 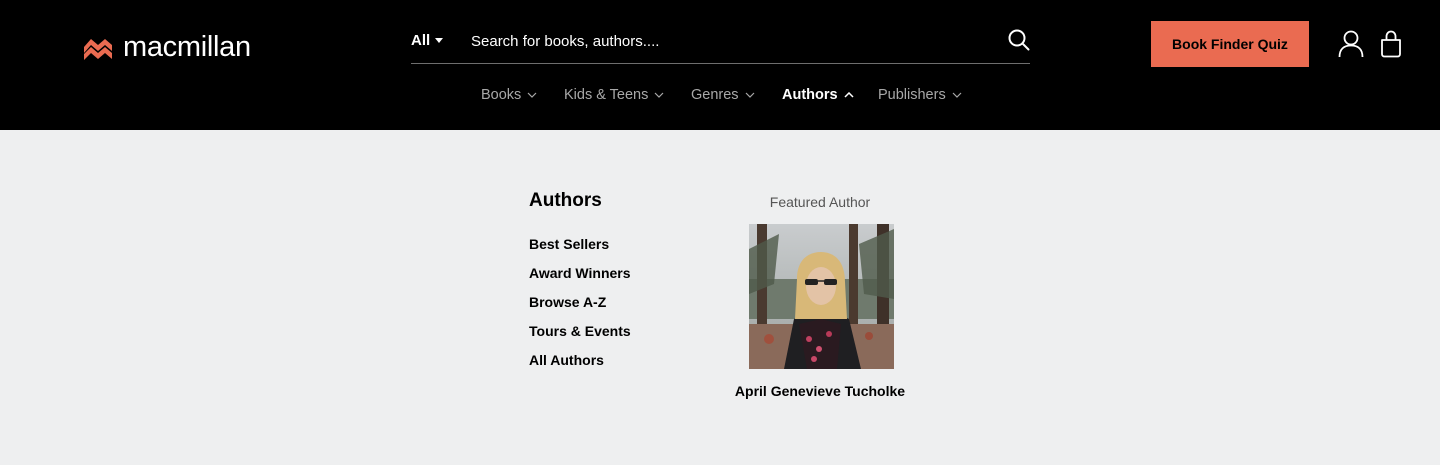 I want to click on nav-item-kids-teens: Kids & Teens, so click(x=614, y=95).